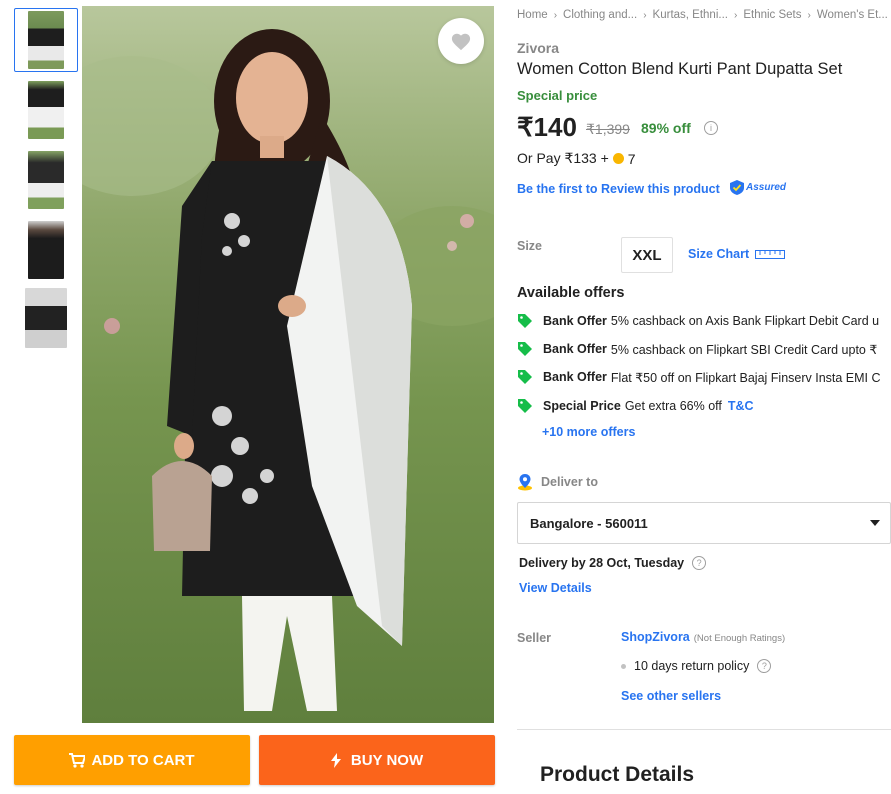 This screenshot has width=891, height=794. I want to click on buy-now-button: BUY NOW, so click(377, 760).